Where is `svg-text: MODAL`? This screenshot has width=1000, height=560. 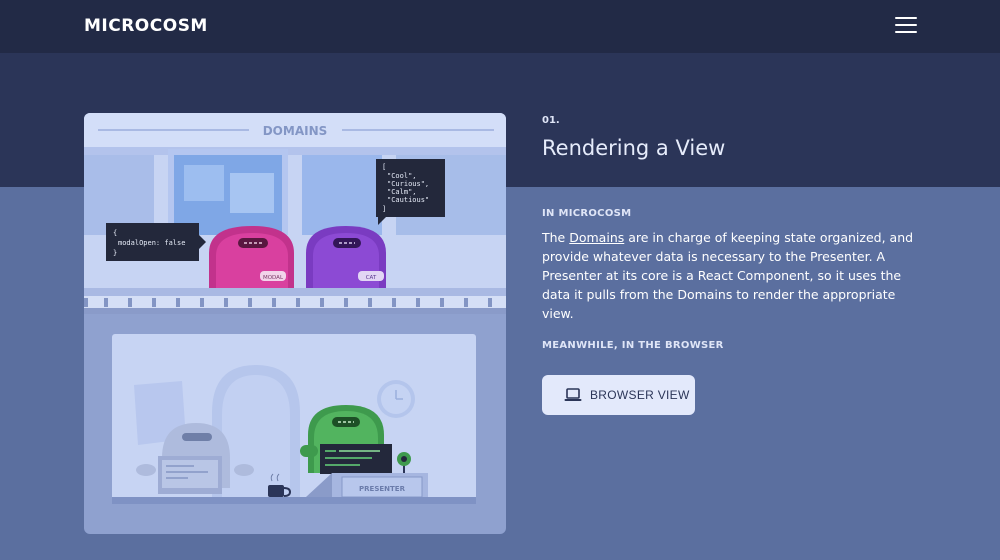 svg-text: MODAL is located at coordinates (273, 278).